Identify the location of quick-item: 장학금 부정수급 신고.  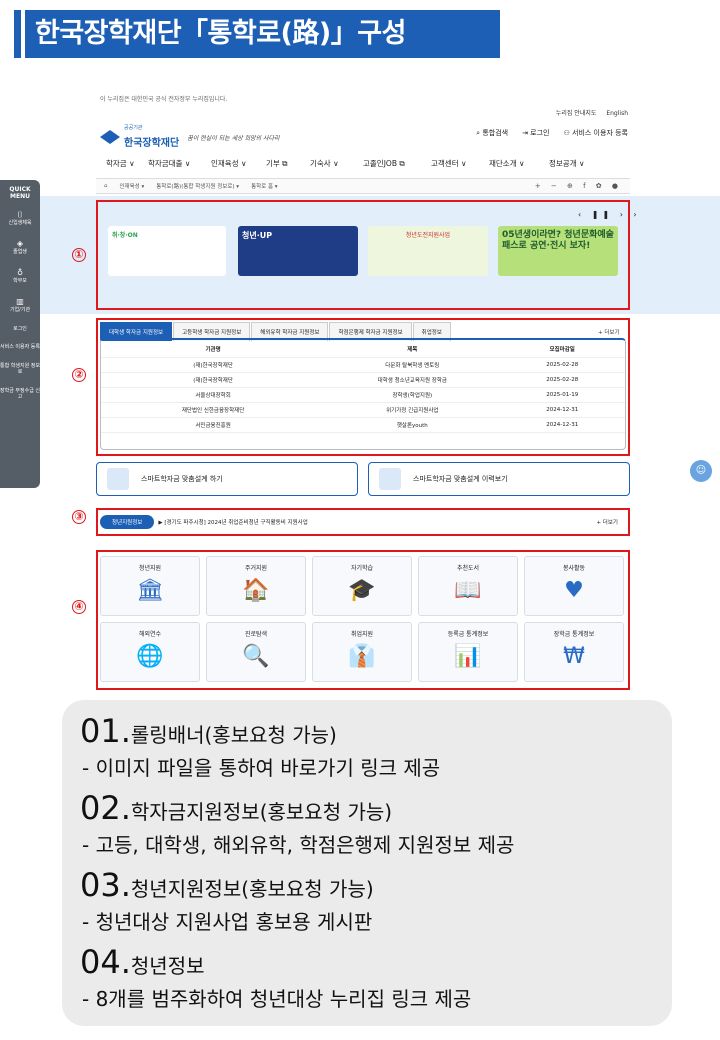
(20, 394).